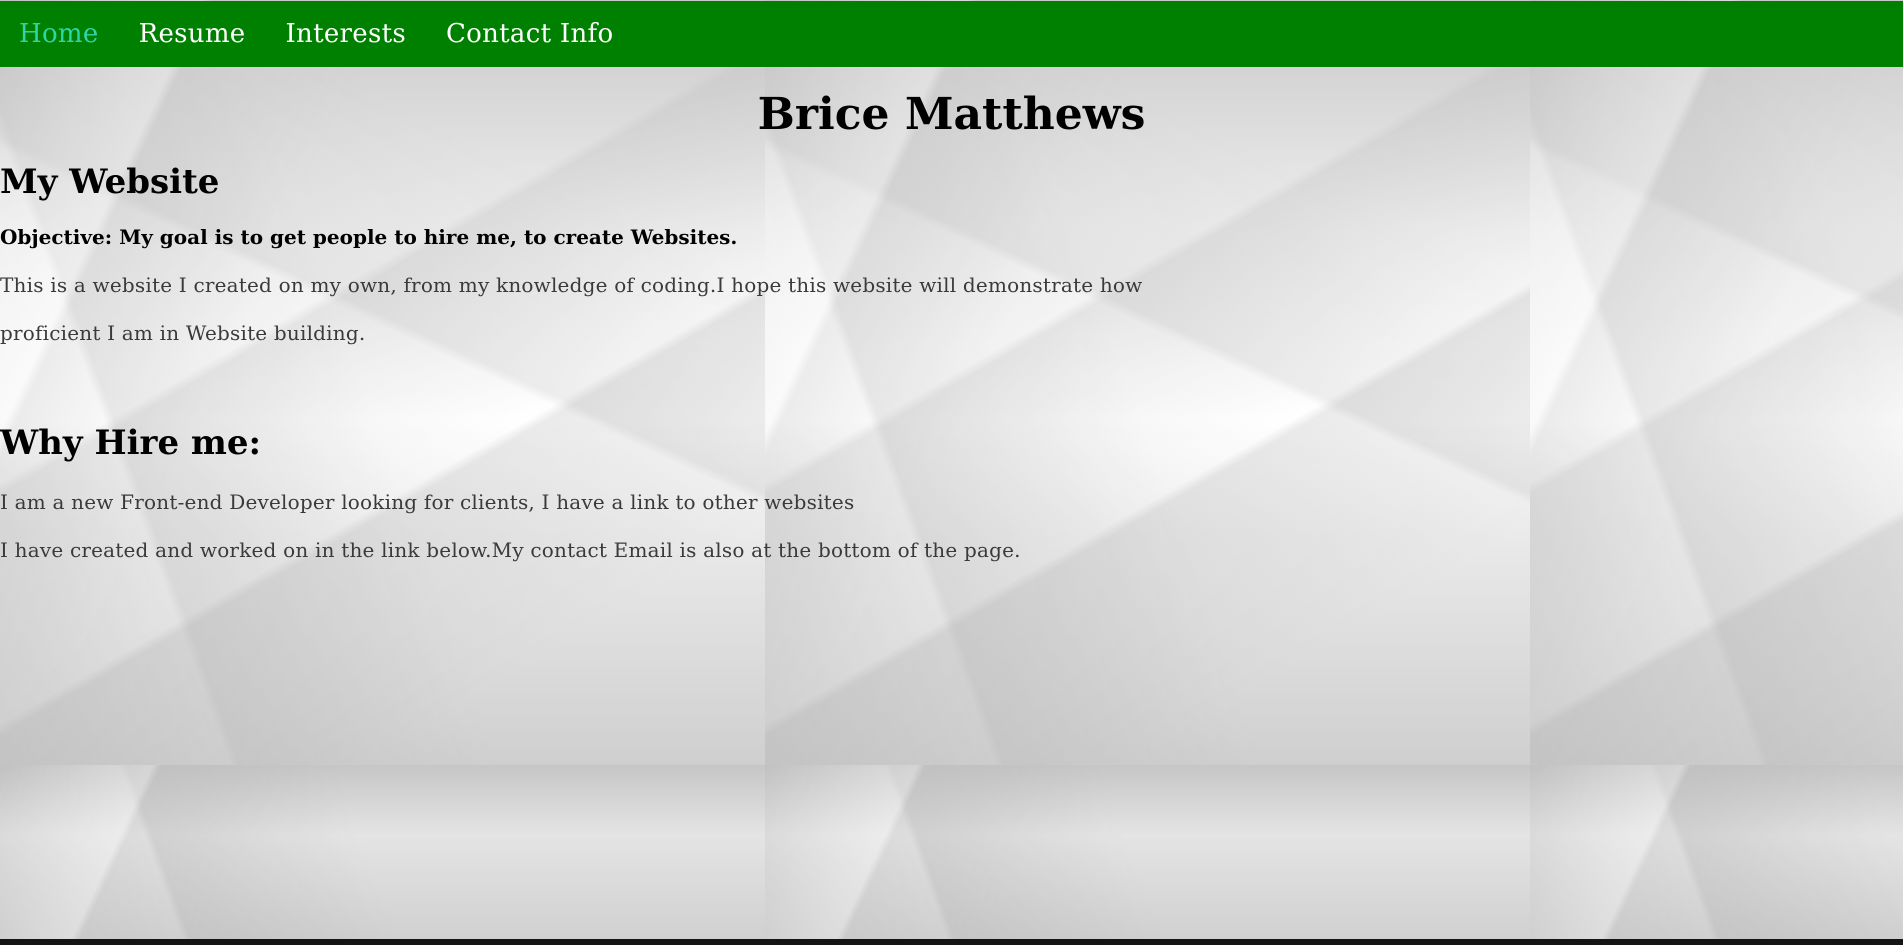 The image size is (1903, 945). What do you see at coordinates (951, 34) in the screenshot?
I see `top-navbar: Home Resume Interests Contact Info` at bounding box center [951, 34].